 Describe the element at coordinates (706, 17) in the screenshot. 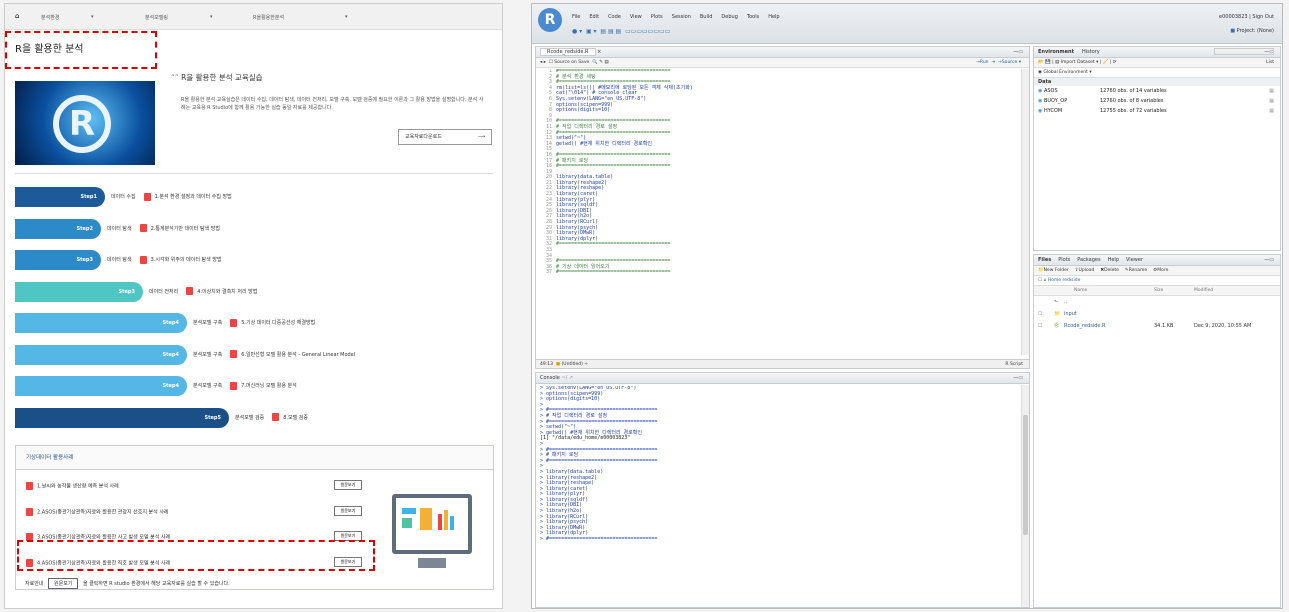

I see `menu-build: Build` at that location.